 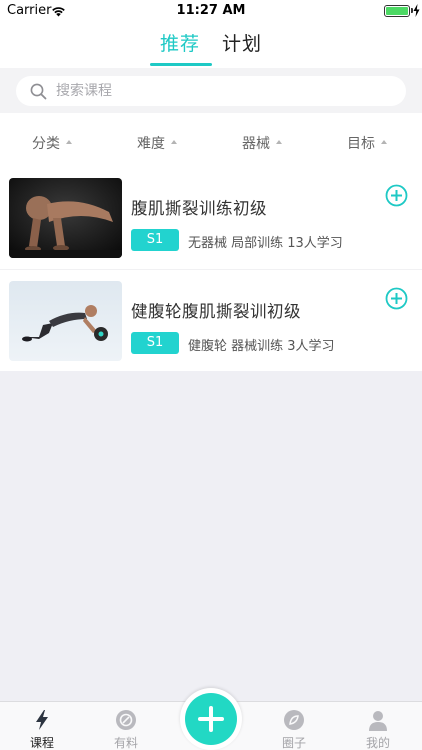 I want to click on filter-difficulty: 难度, so click(x=157, y=143).